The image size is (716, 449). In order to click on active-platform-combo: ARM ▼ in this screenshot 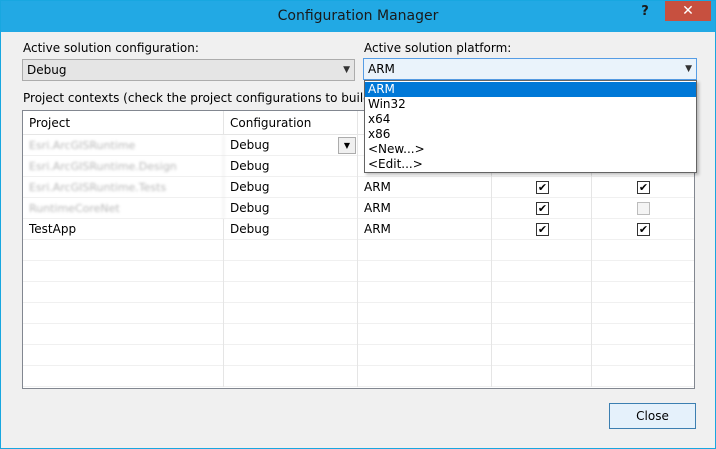, I will do `click(530, 69)`.